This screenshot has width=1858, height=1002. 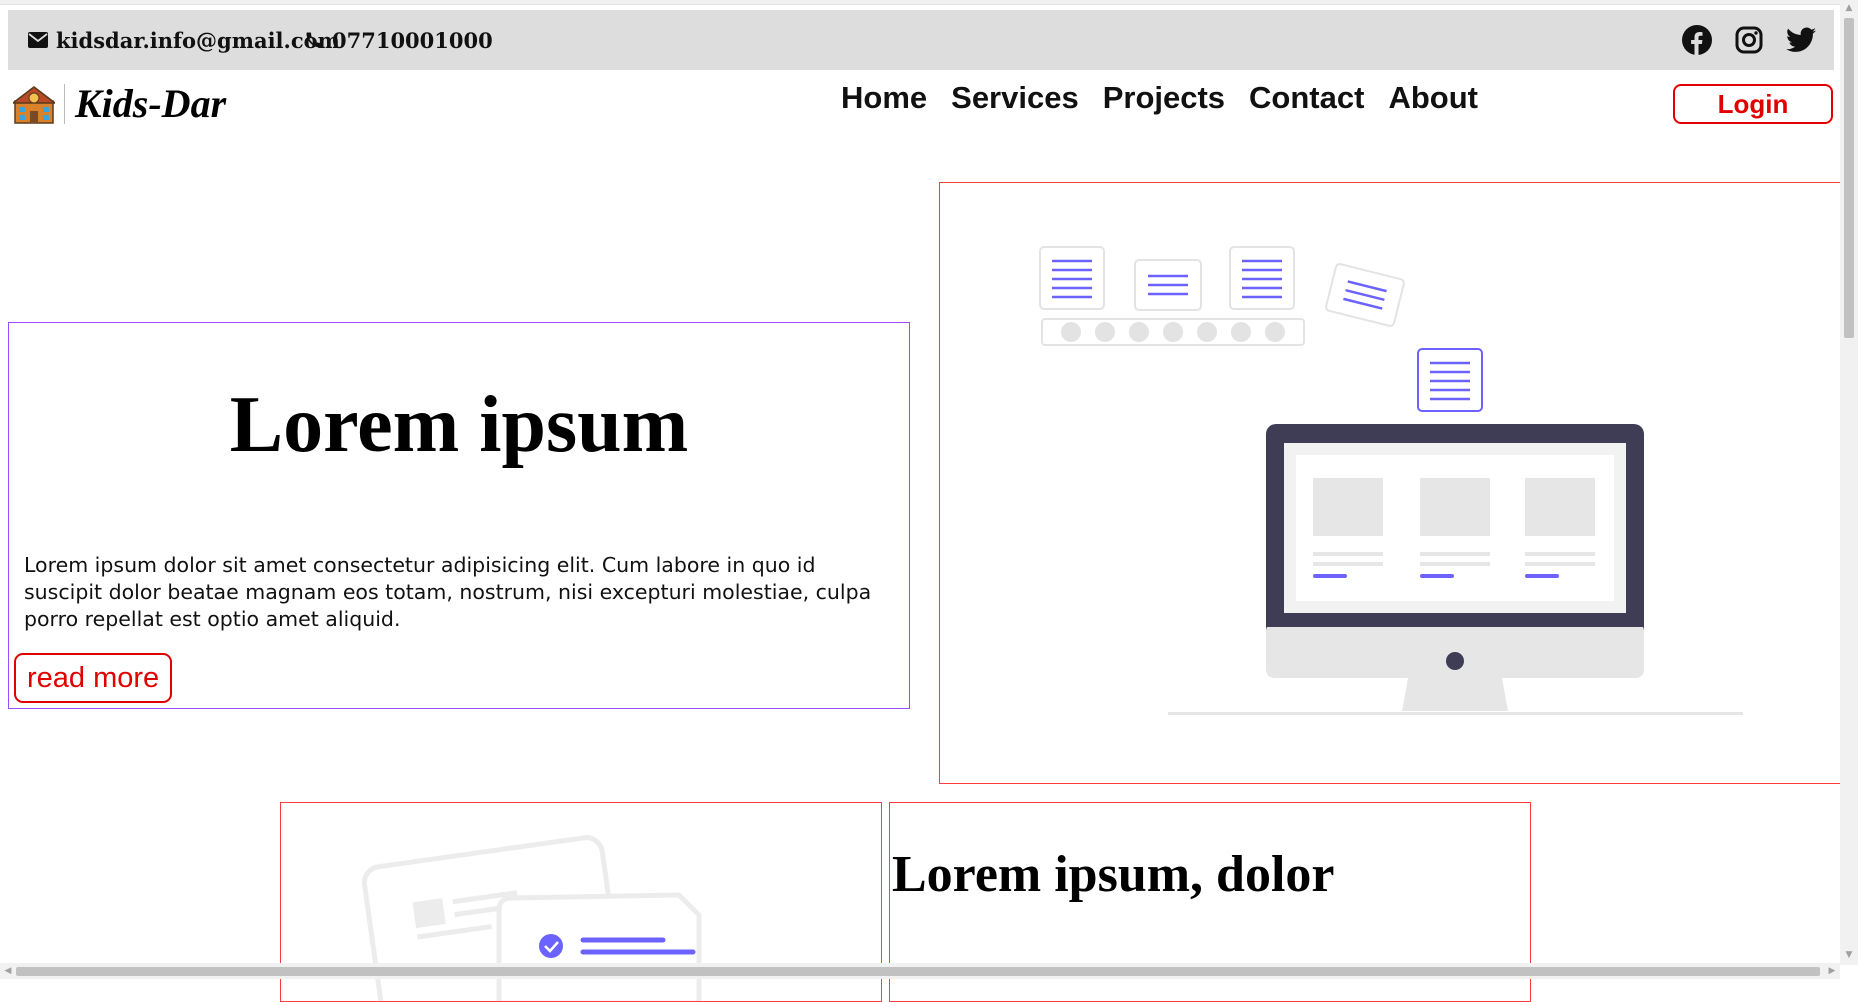 I want to click on phone-icon, so click(x=314, y=40).